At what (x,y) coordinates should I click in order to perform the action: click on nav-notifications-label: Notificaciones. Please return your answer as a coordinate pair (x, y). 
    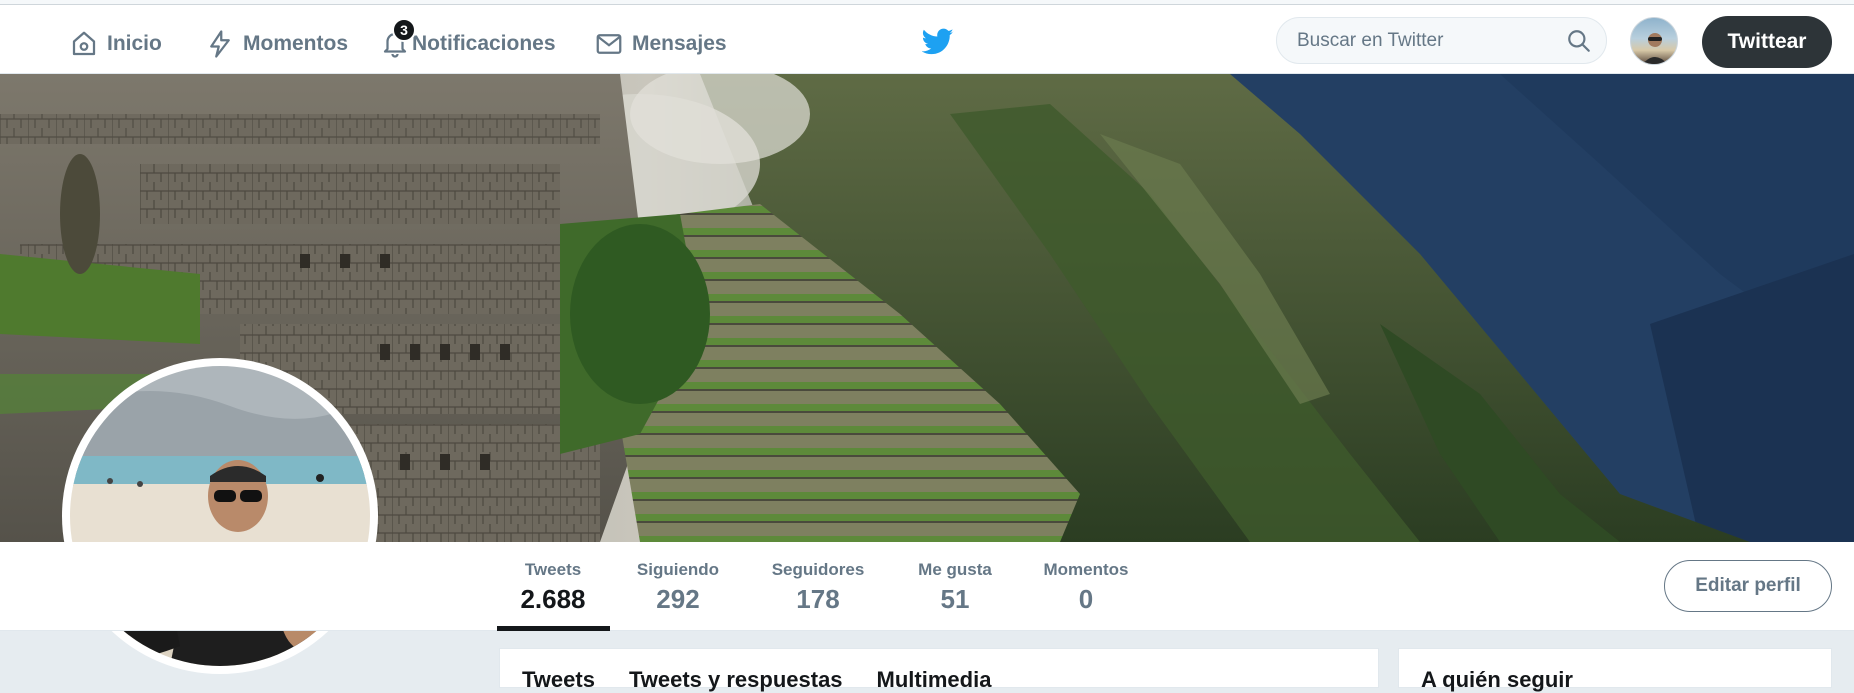
    Looking at the image, I should click on (484, 43).